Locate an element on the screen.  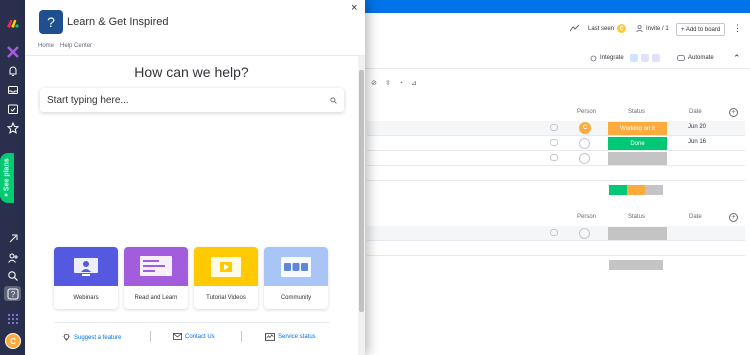
date-cell: Jun 16 is located at coordinates (697, 142).